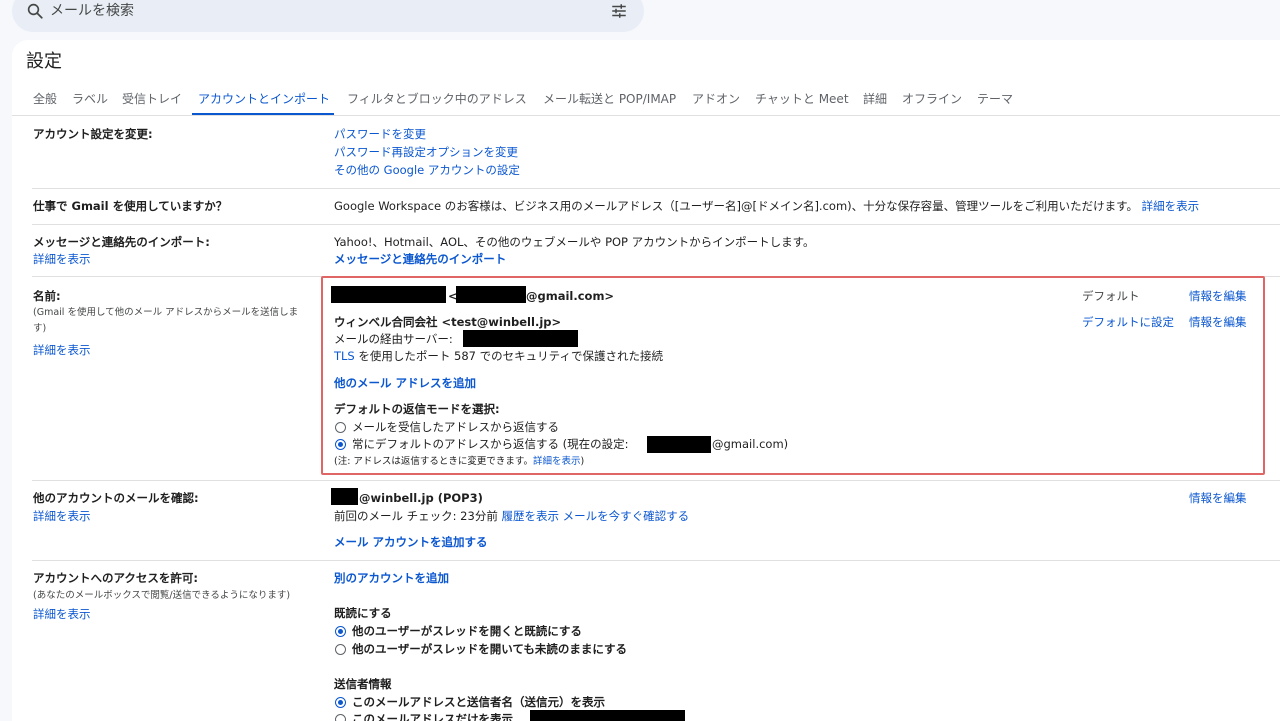 The width and height of the screenshot is (1280, 721). I want to click on send-as-detail-link: 詳細を表示, so click(62, 350).